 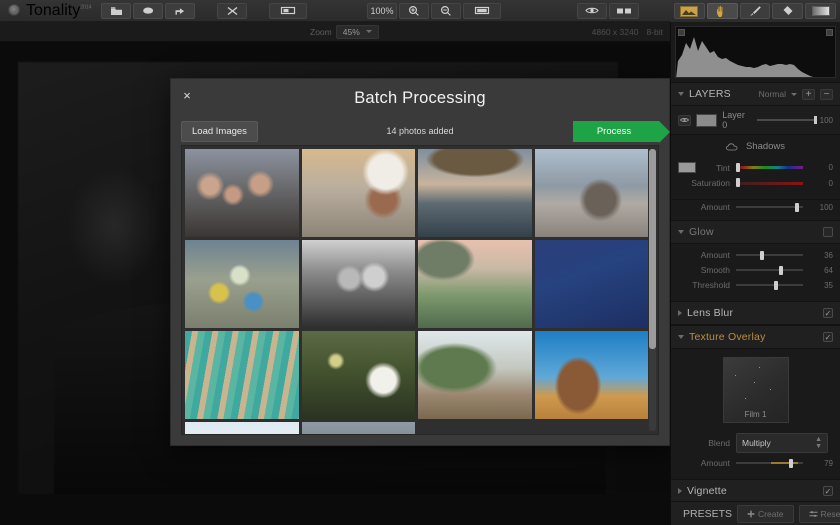 I want to click on reset-preset-button: Reset, so click(x=819, y=513).